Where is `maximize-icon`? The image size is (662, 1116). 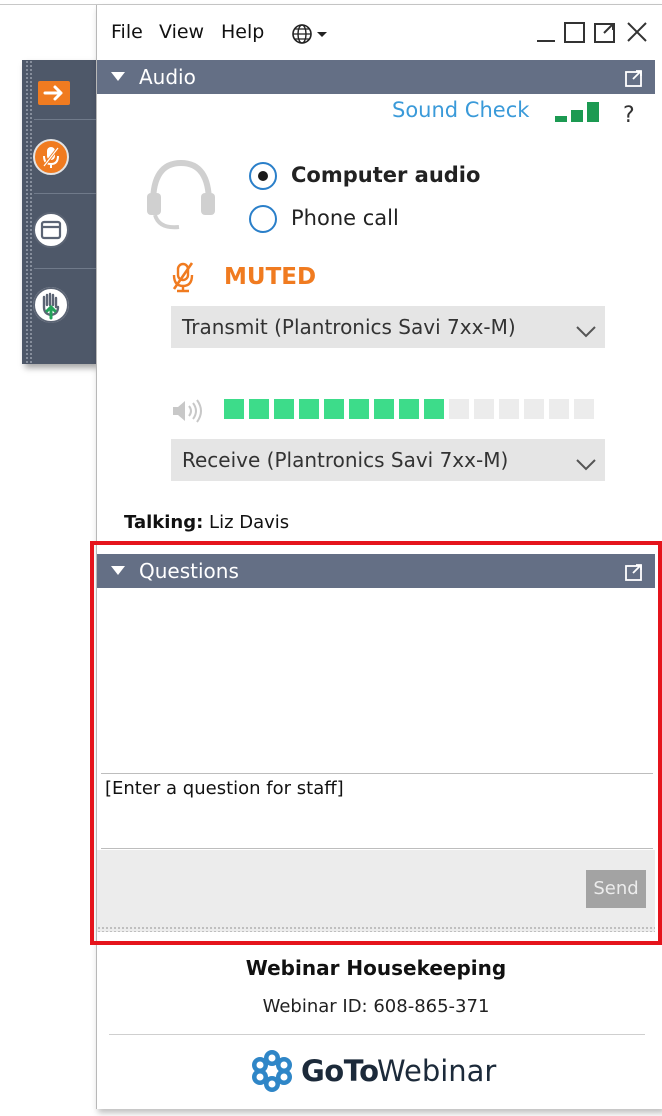 maximize-icon is located at coordinates (574, 32).